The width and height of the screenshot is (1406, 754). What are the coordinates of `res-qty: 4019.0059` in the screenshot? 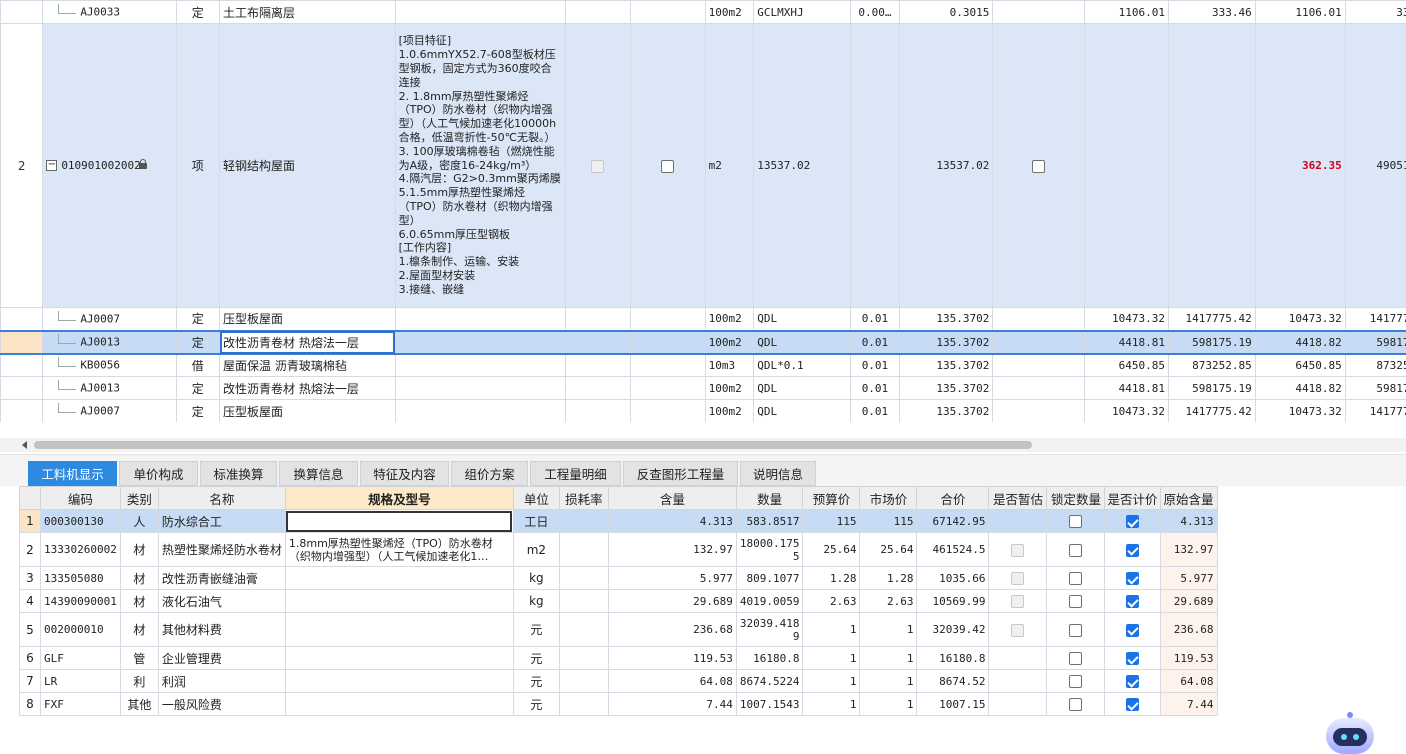 It's located at (769, 601).